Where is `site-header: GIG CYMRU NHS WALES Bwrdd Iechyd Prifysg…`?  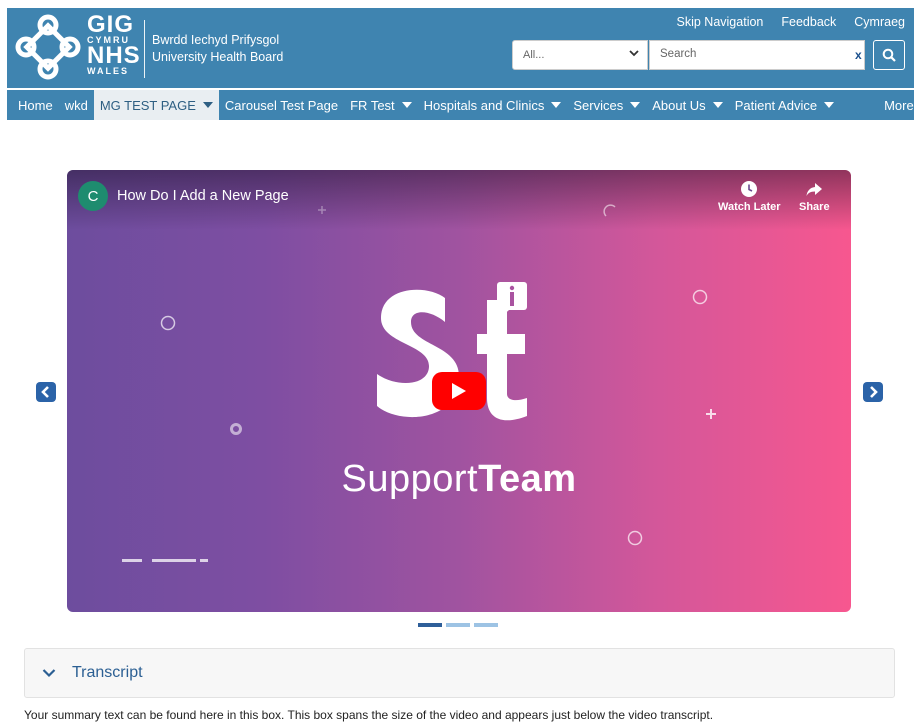
site-header: GIG CYMRU NHS WALES Bwrdd Iechyd Prifysg… is located at coordinates (460, 48).